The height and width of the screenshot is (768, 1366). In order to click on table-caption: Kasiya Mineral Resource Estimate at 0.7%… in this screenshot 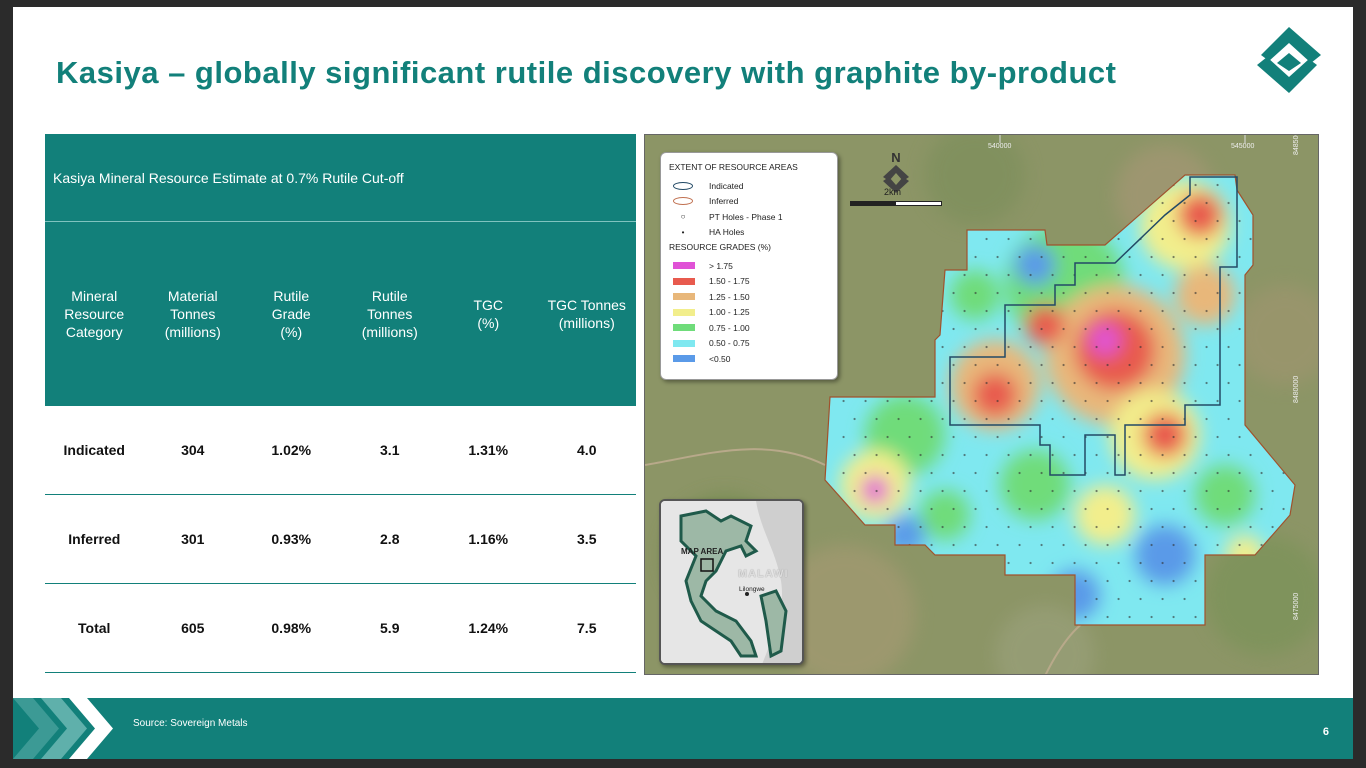, I will do `click(340, 178)`.